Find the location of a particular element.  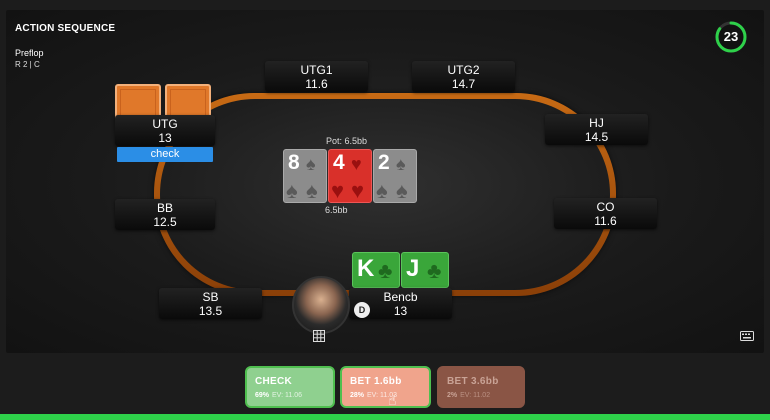

action-stats: 69% EV: 11.06 is located at coordinates (290, 395).